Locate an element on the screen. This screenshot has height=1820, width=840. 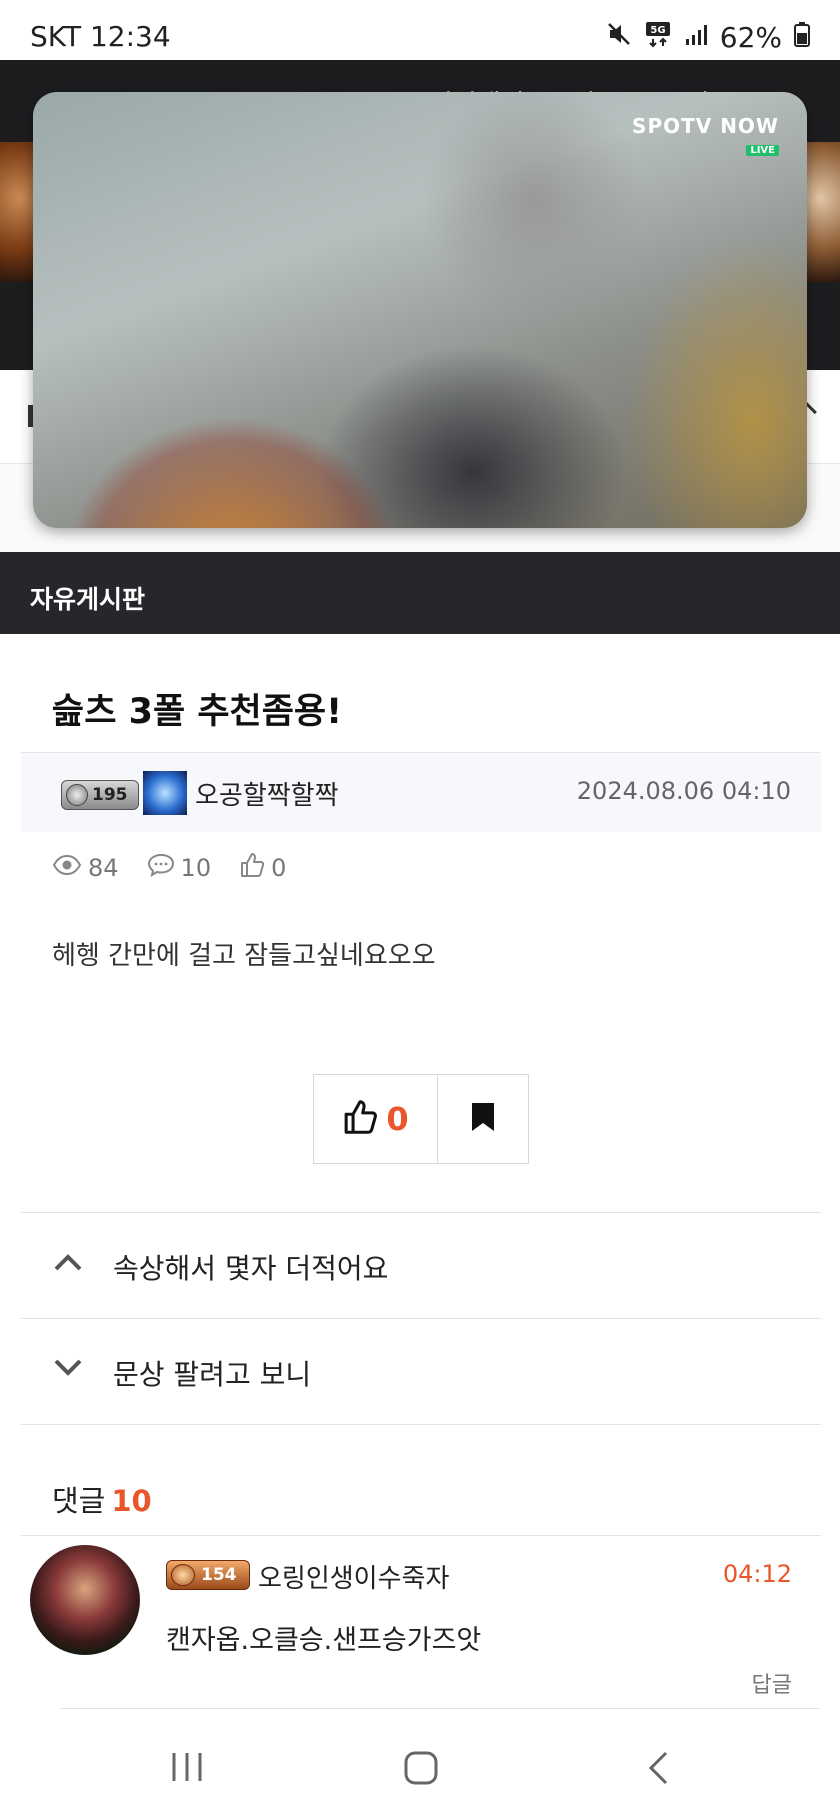
comment-author: 오링인생이수죽자 is located at coordinates (353, 1576).